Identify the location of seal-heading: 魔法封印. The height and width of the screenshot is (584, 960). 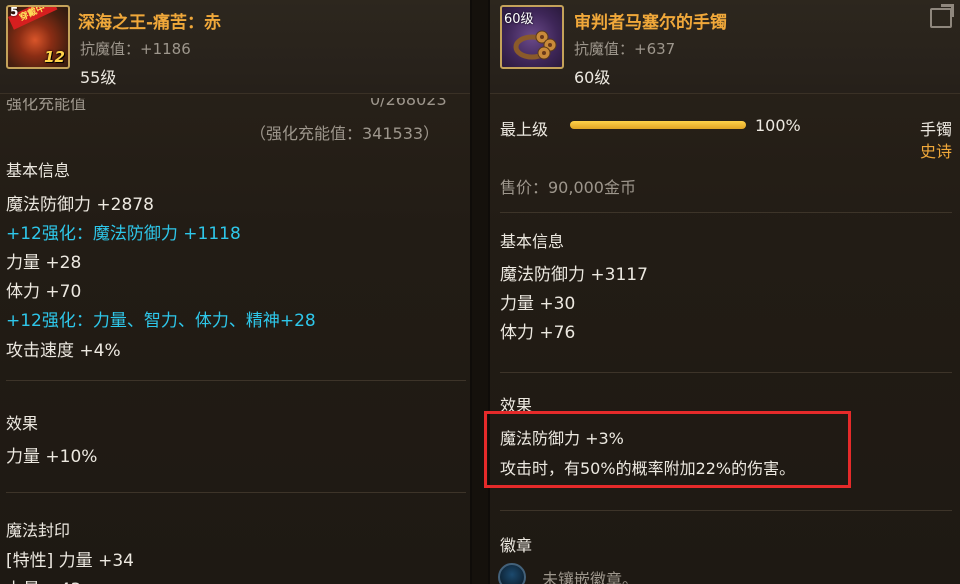
(38, 530).